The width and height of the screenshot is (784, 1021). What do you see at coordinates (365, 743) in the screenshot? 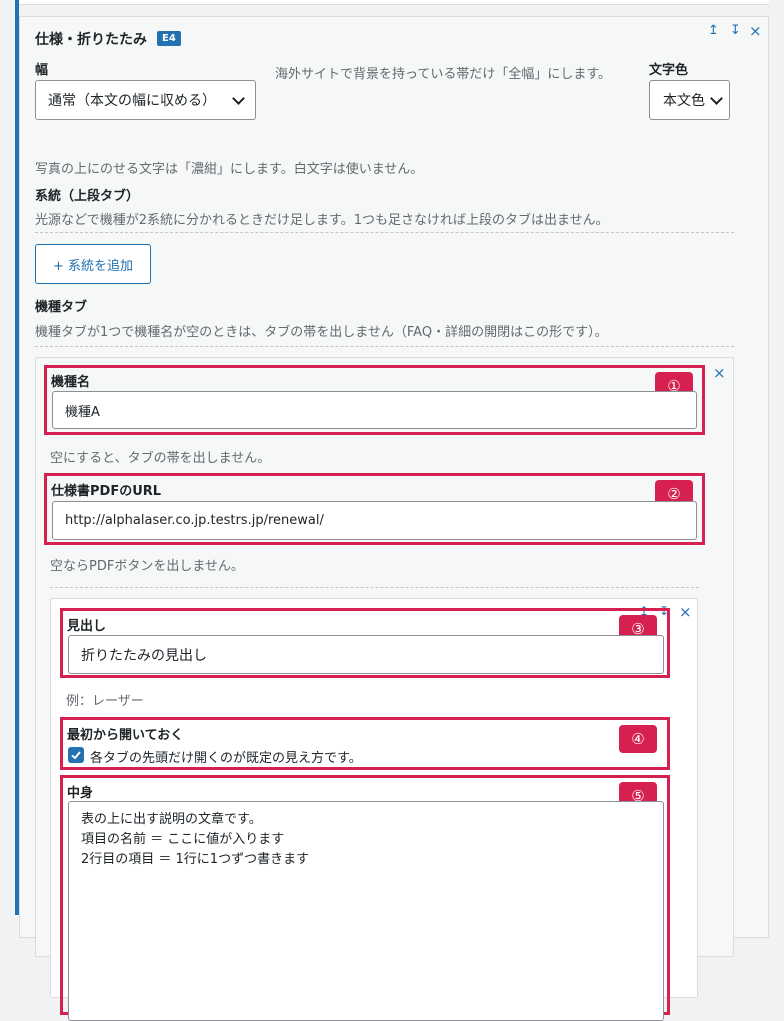
I see `open-default-highlight: 最初から開いておく ④ 各タブの先頭だけ開くのが既定の見え方です。` at bounding box center [365, 743].